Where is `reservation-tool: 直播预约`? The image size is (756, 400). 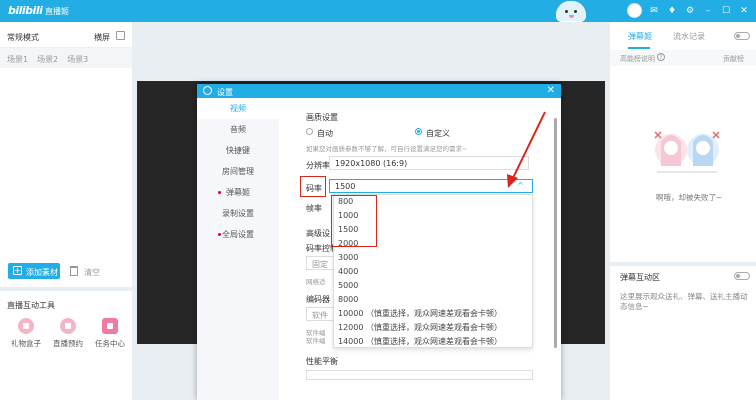
reservation-tool: 直播预约 is located at coordinates (68, 333).